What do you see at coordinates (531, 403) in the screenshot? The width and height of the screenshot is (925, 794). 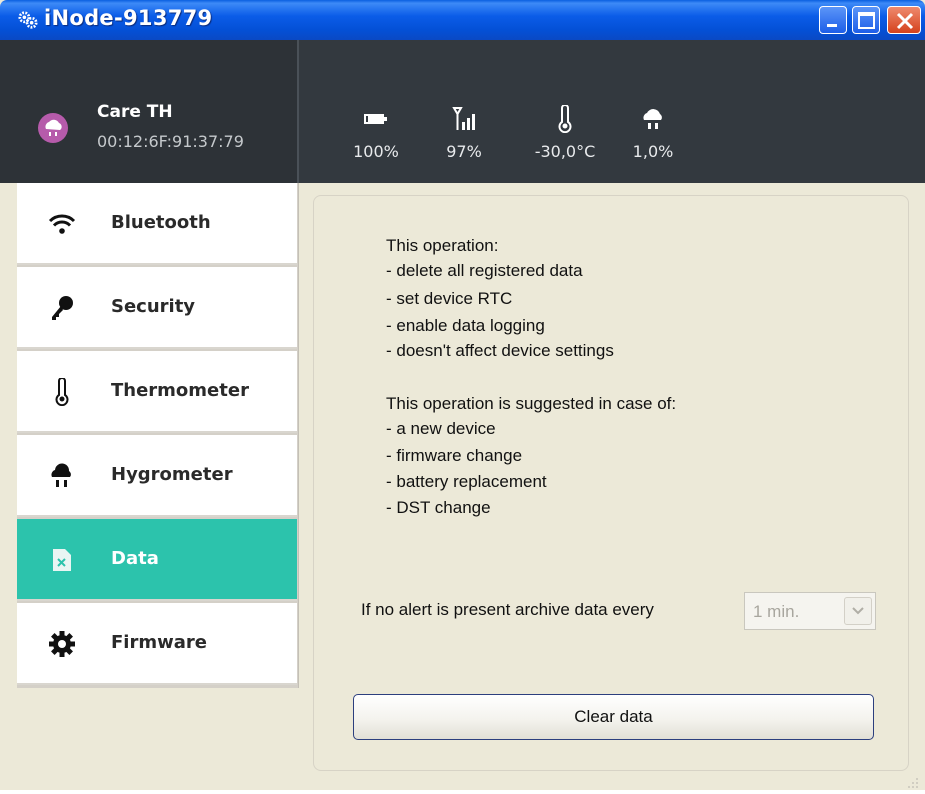 I see `info-line: This operation is suggested in case of:` at bounding box center [531, 403].